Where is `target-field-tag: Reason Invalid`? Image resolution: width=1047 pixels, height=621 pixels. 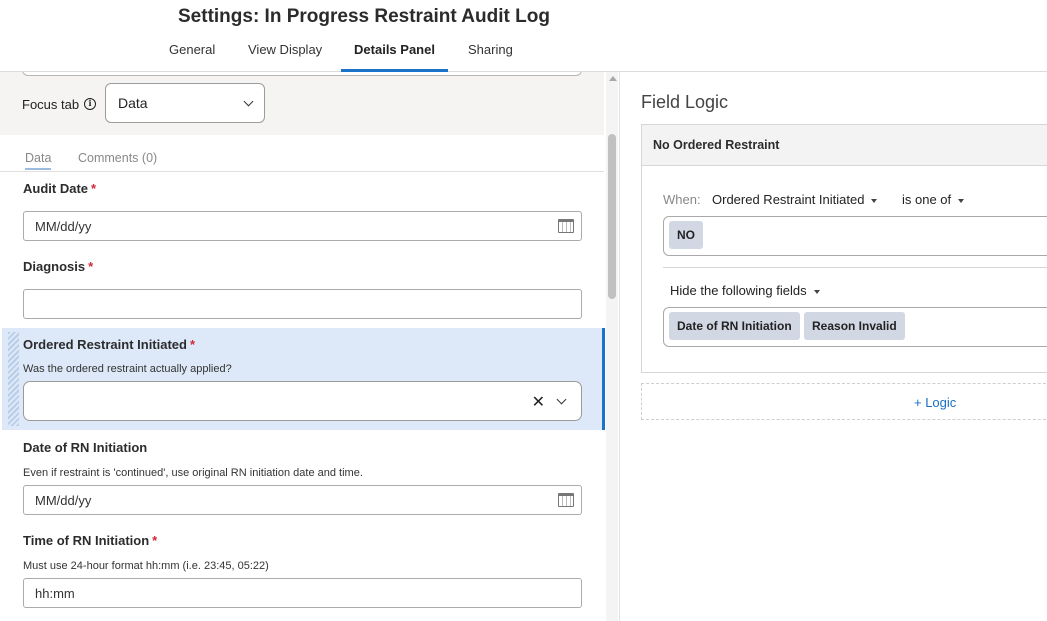
target-field-tag: Reason Invalid is located at coordinates (854, 326).